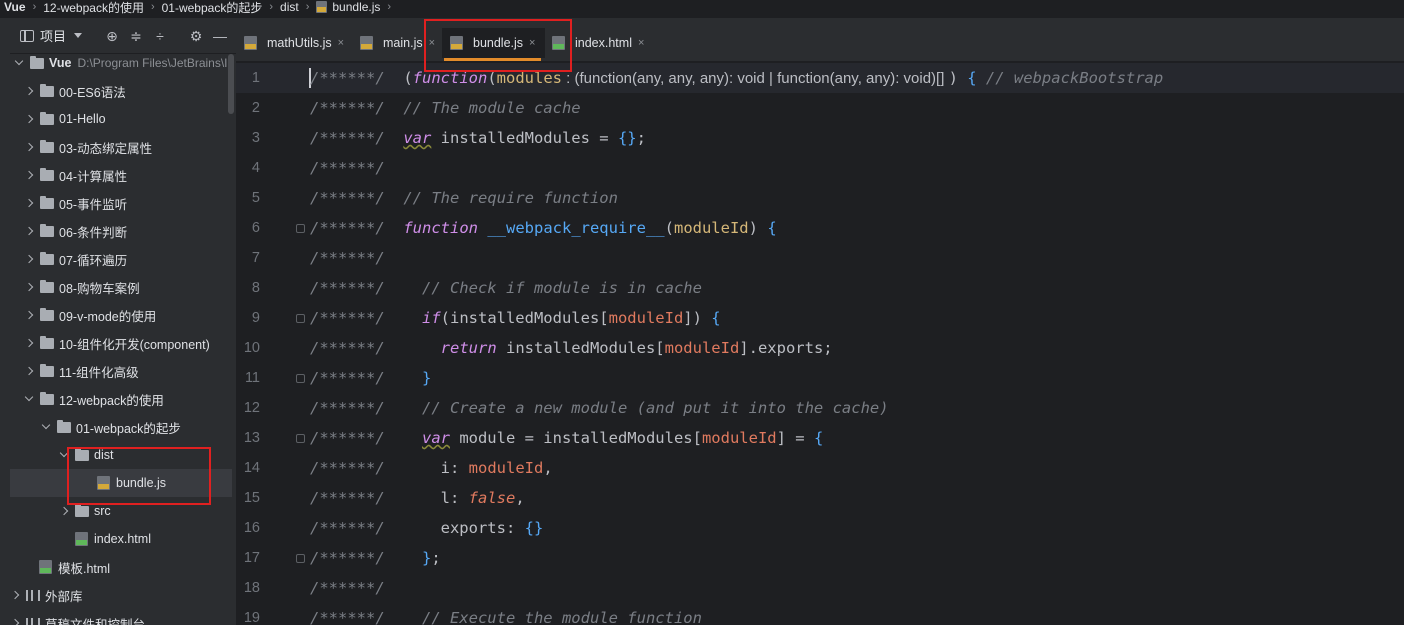 The width and height of the screenshot is (1404, 625). I want to click on line-number: 15, so click(251, 498).